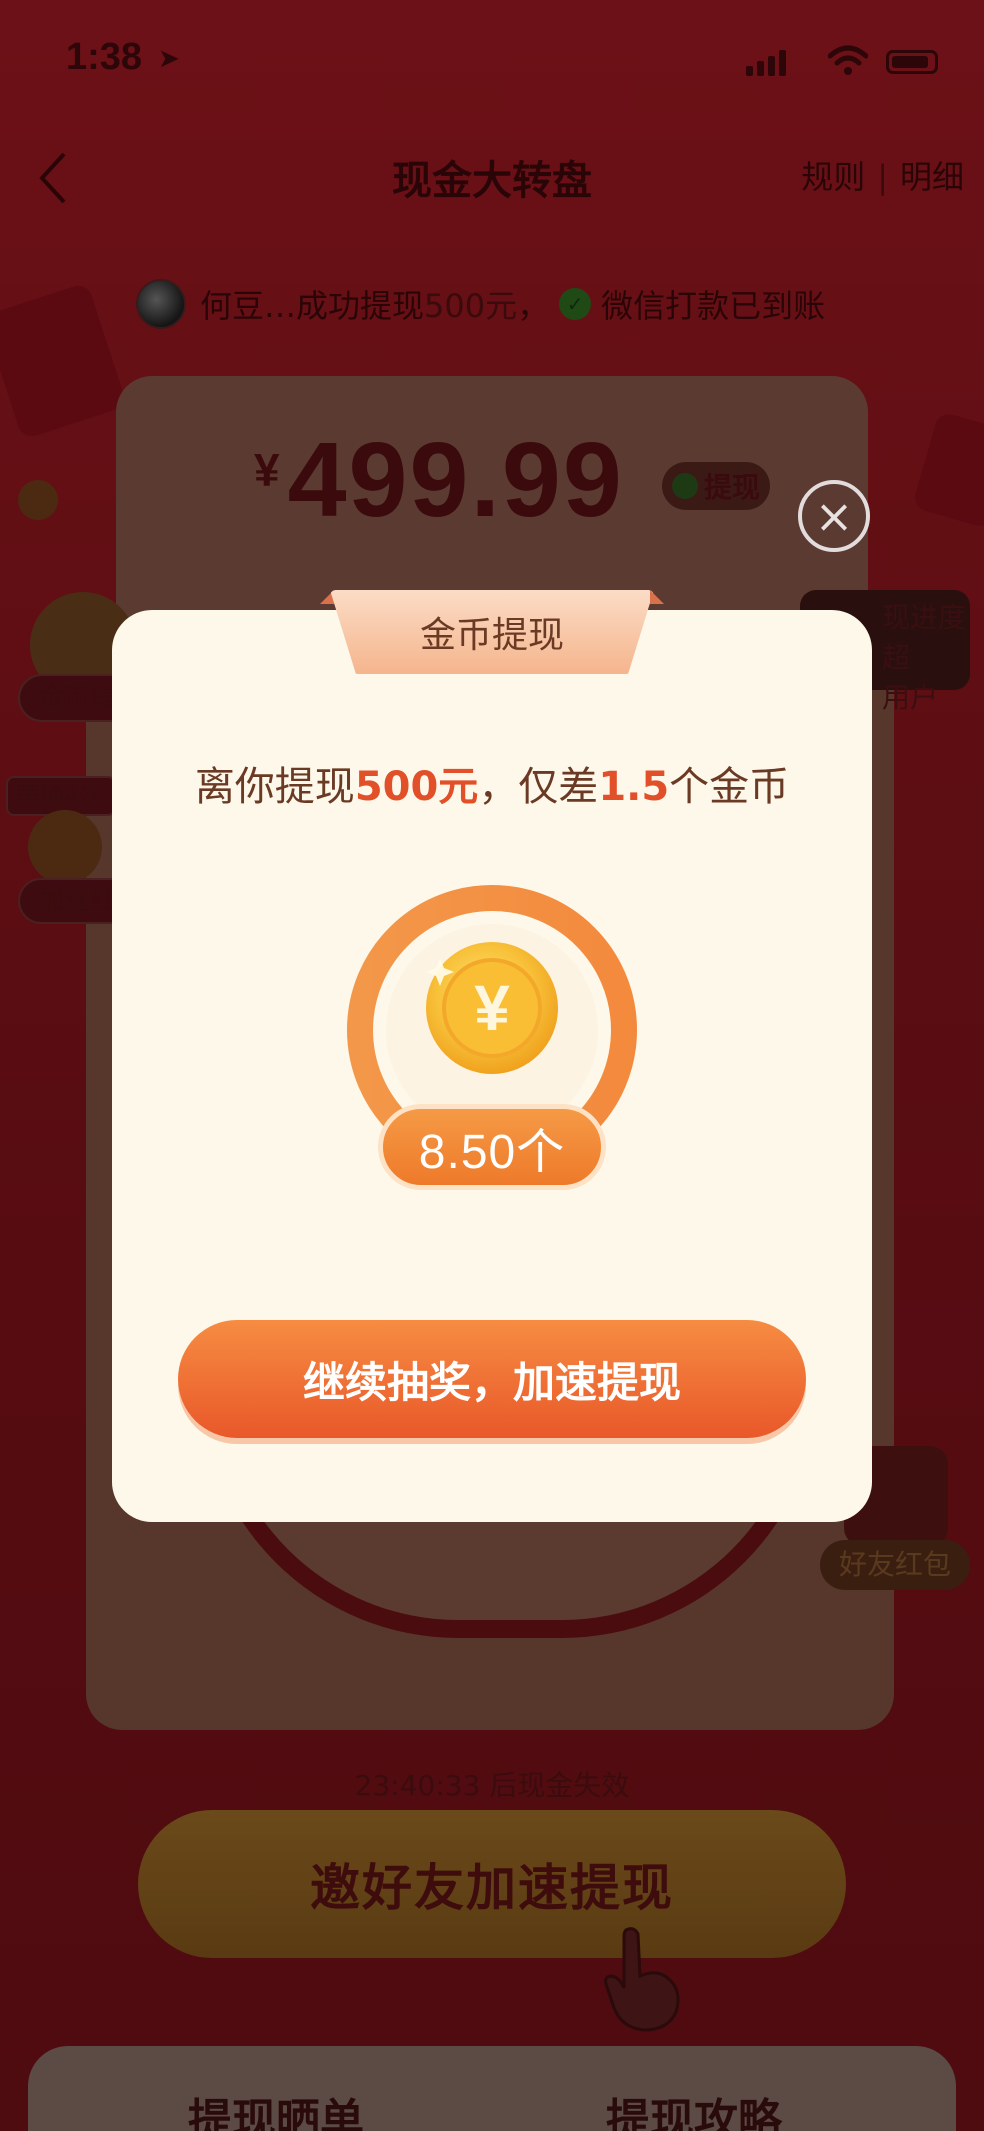 This screenshot has height=2131, width=984. I want to click on modal-header: 金币提现, so click(492, 632).